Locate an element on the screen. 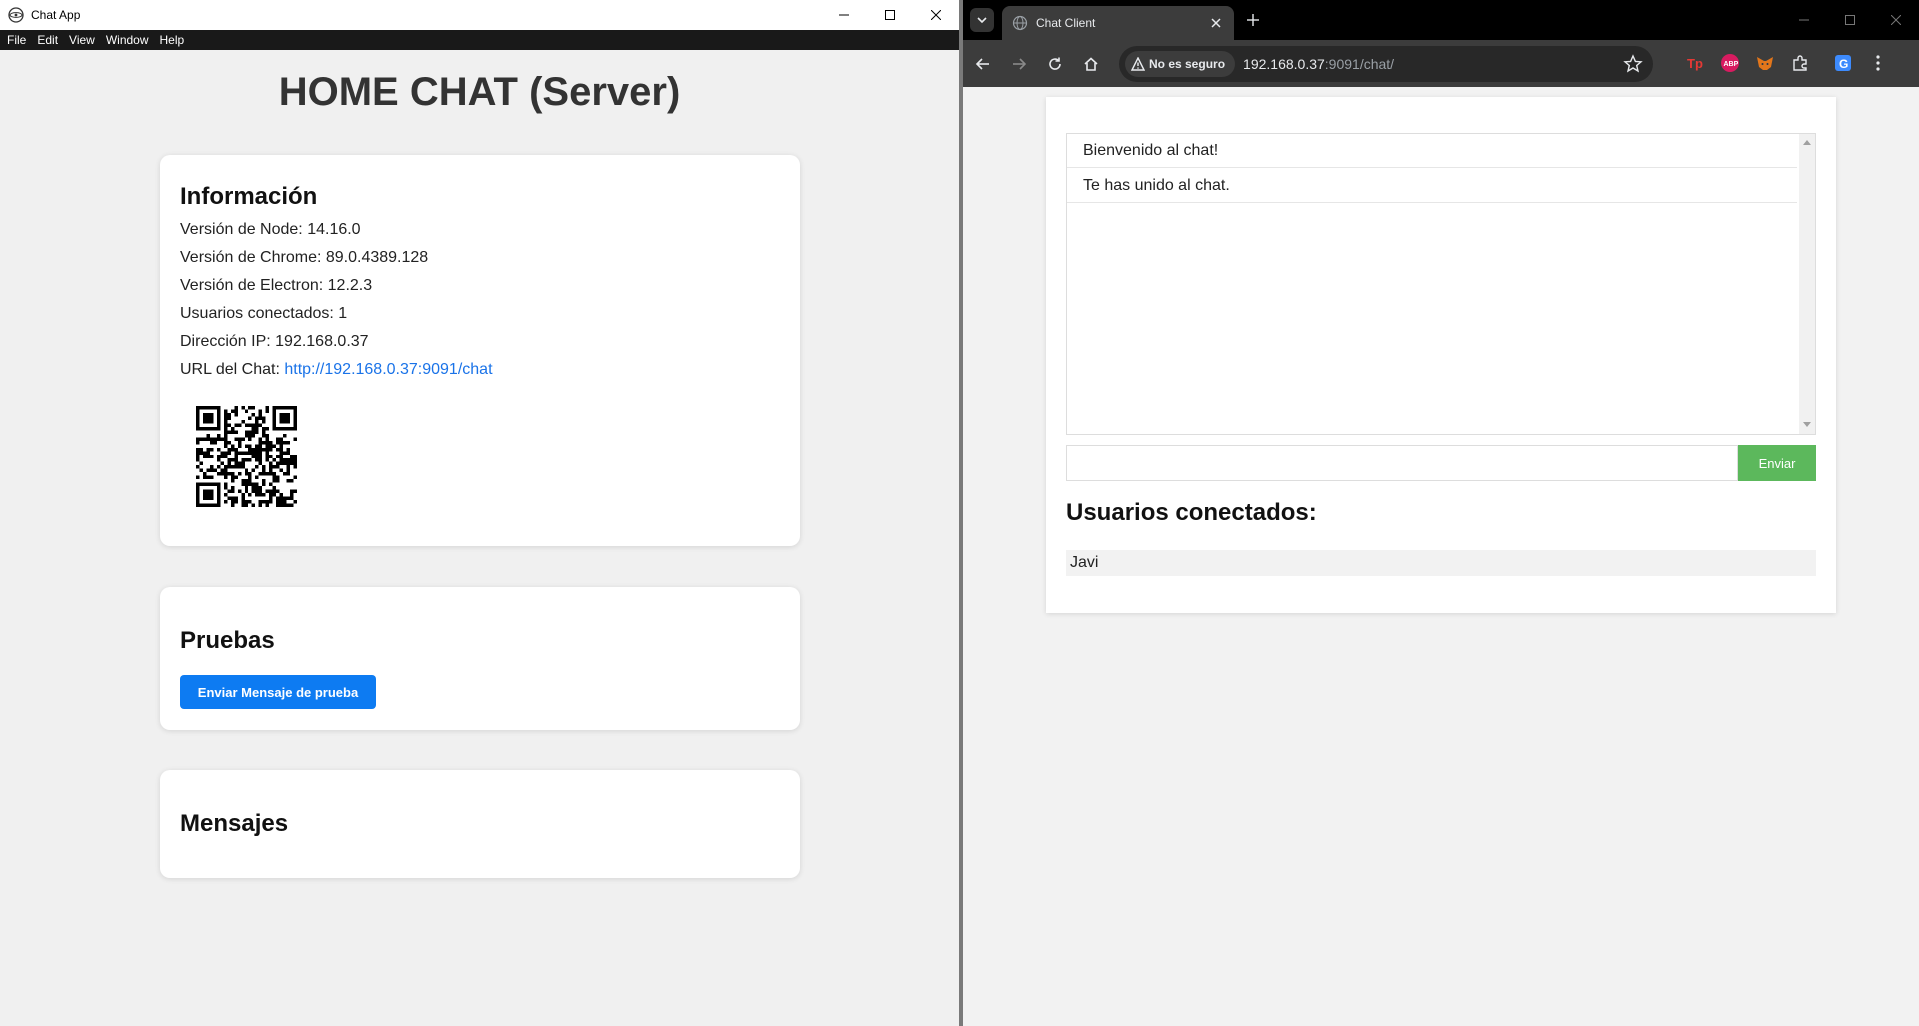 This screenshot has height=1026, width=1919. chrome-version: Versión de Chrome: 89.0.4389.128 is located at coordinates (304, 257).